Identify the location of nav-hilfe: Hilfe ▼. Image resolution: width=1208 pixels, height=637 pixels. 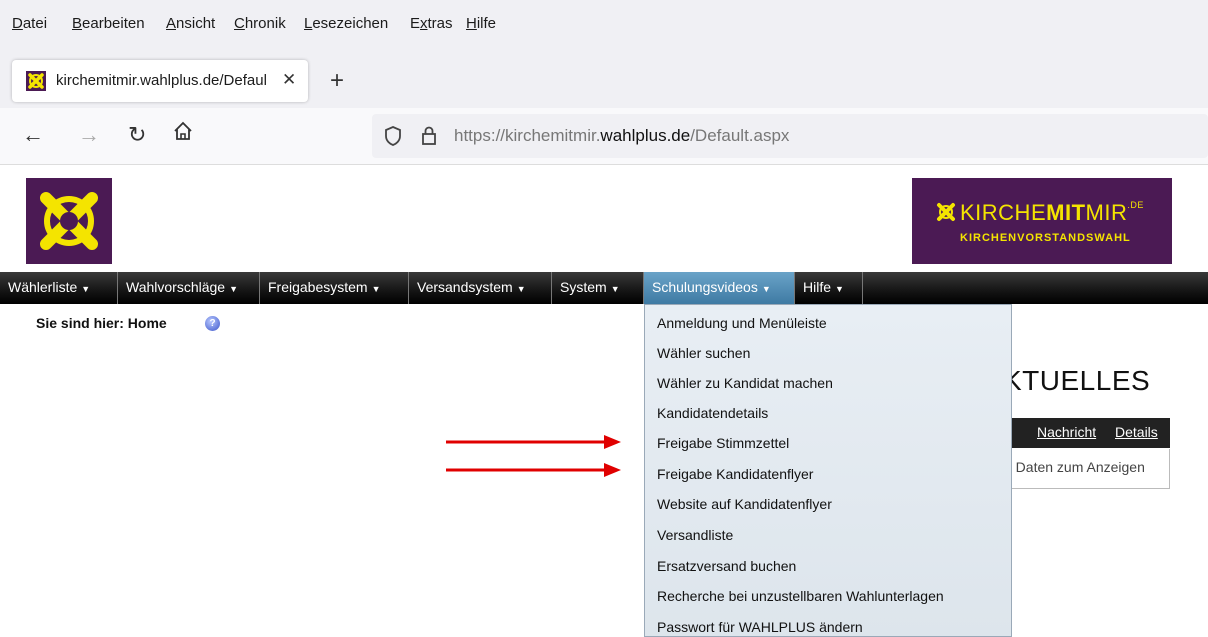
(829, 288).